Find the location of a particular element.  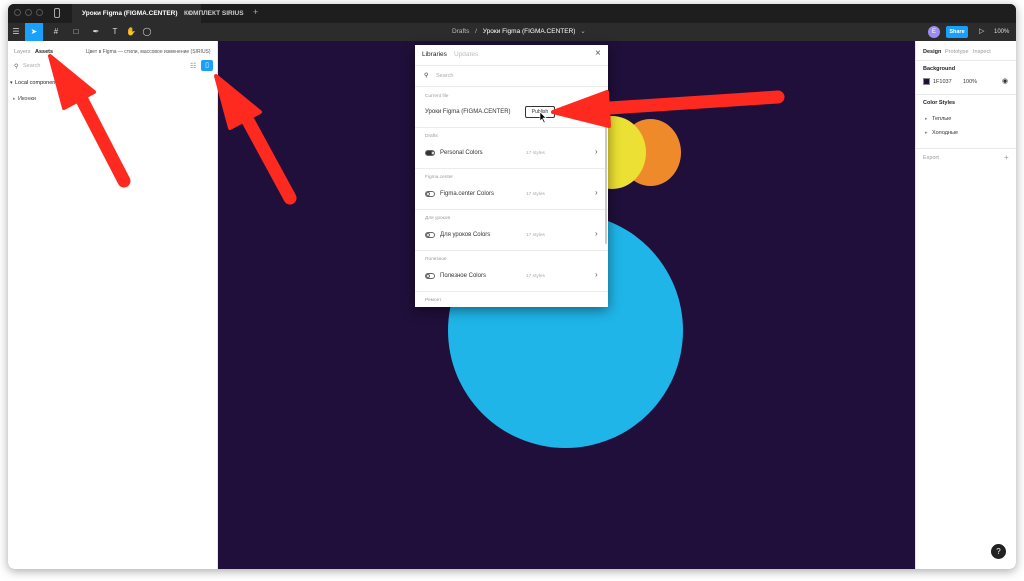

modal-scrollbar is located at coordinates (606, 174).